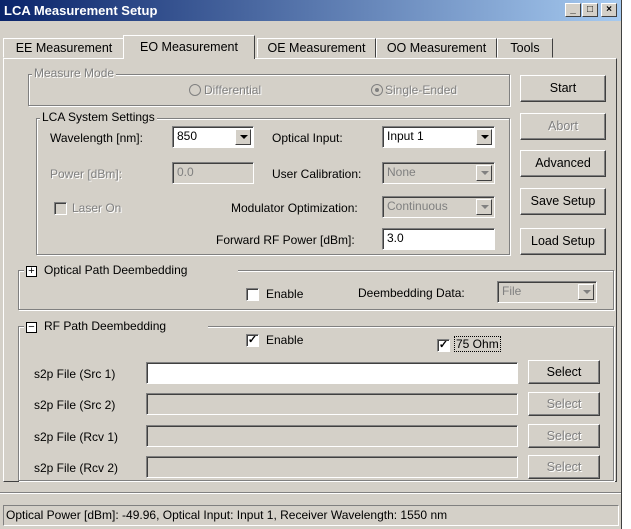 This screenshot has height=529, width=631. I want to click on single-ended-radio, so click(377, 90).